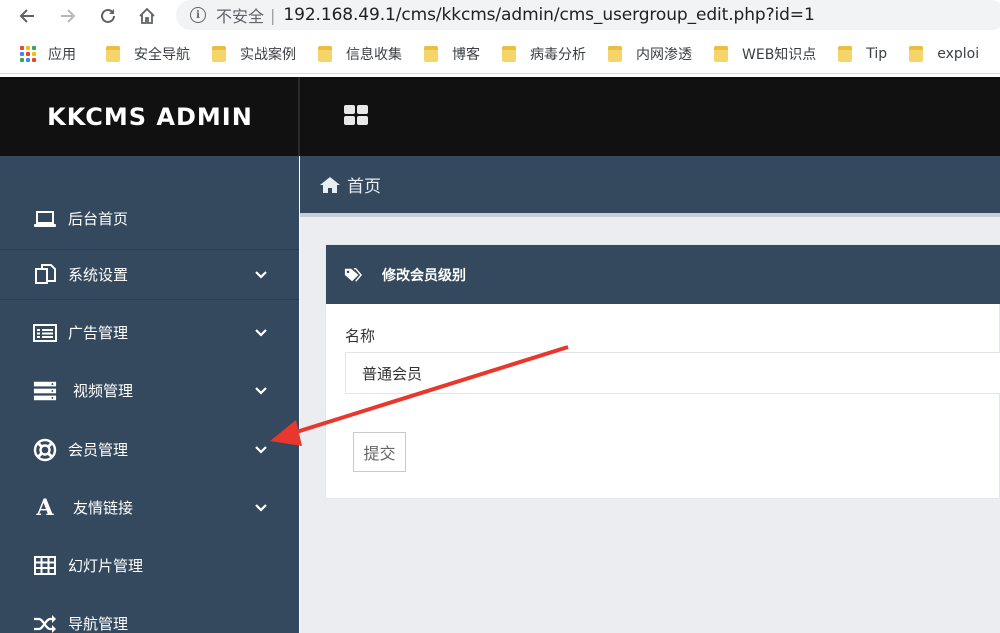 The image size is (1000, 633). Describe the element at coordinates (149, 449) in the screenshot. I see `sidebar-item-member-management: 会员管理` at that location.